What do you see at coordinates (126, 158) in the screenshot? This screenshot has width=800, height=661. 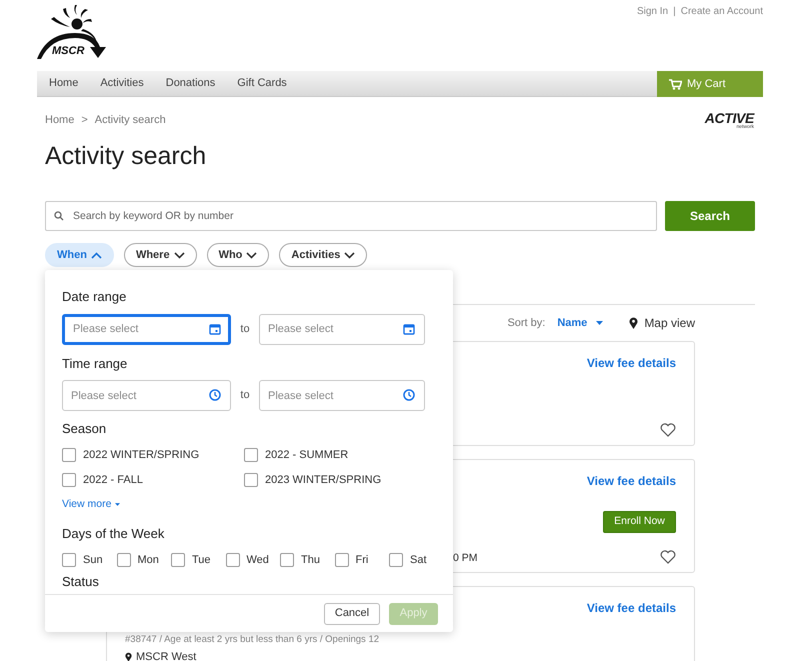 I see `page-title: Activity search` at bounding box center [126, 158].